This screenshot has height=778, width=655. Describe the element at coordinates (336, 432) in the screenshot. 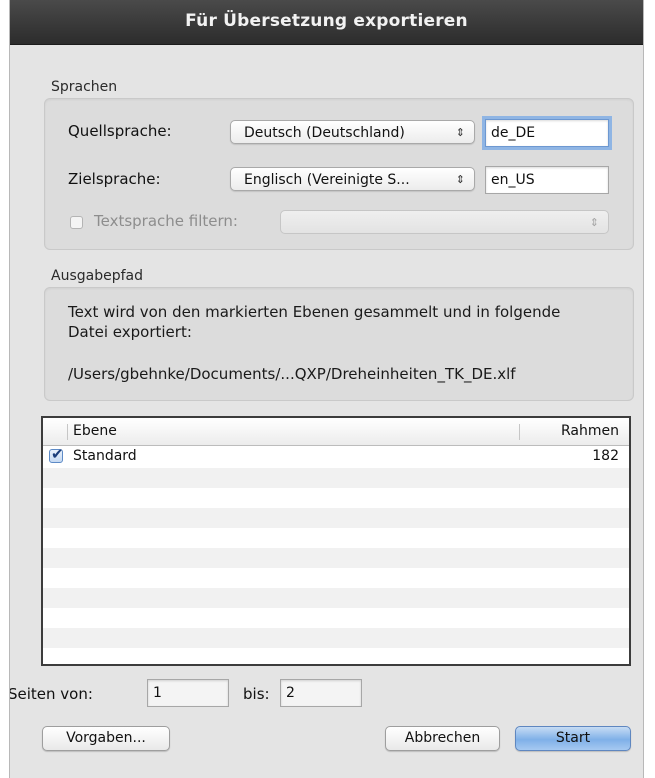

I see `table-header: Ebene Rahmen` at that location.